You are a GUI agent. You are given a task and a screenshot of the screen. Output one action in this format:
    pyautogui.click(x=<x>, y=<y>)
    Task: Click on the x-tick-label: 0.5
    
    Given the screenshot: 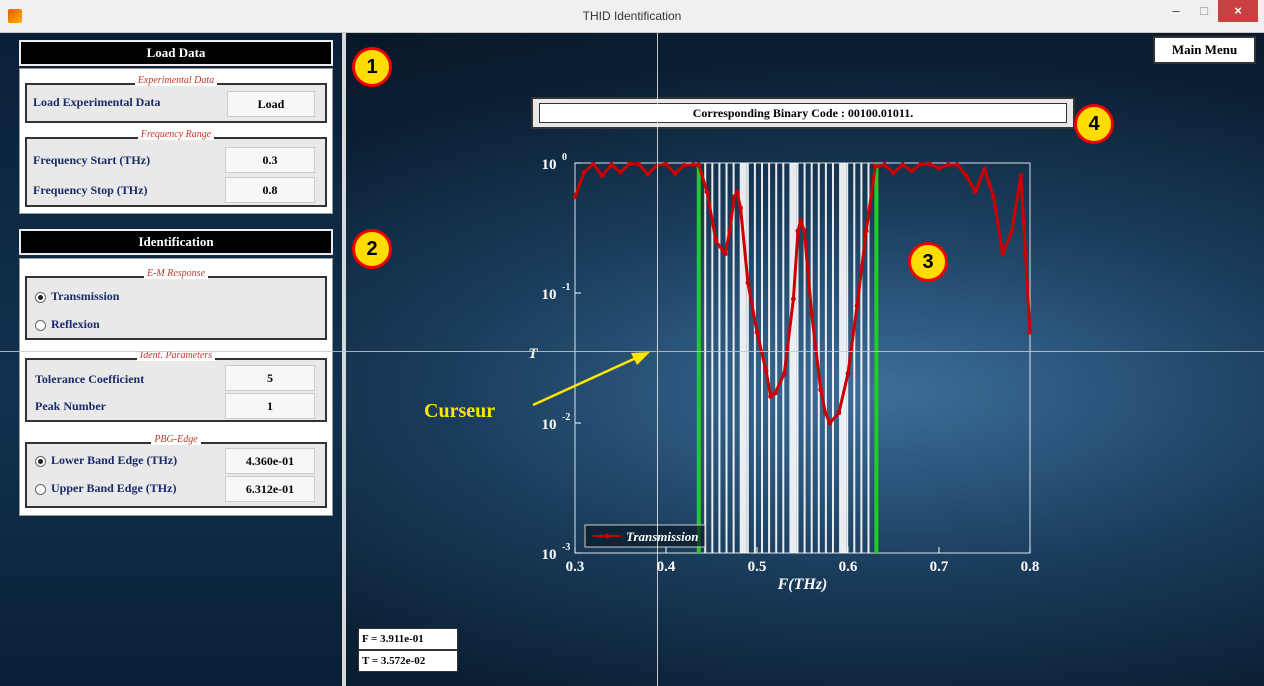 What is the action you would take?
    pyautogui.click(x=757, y=567)
    